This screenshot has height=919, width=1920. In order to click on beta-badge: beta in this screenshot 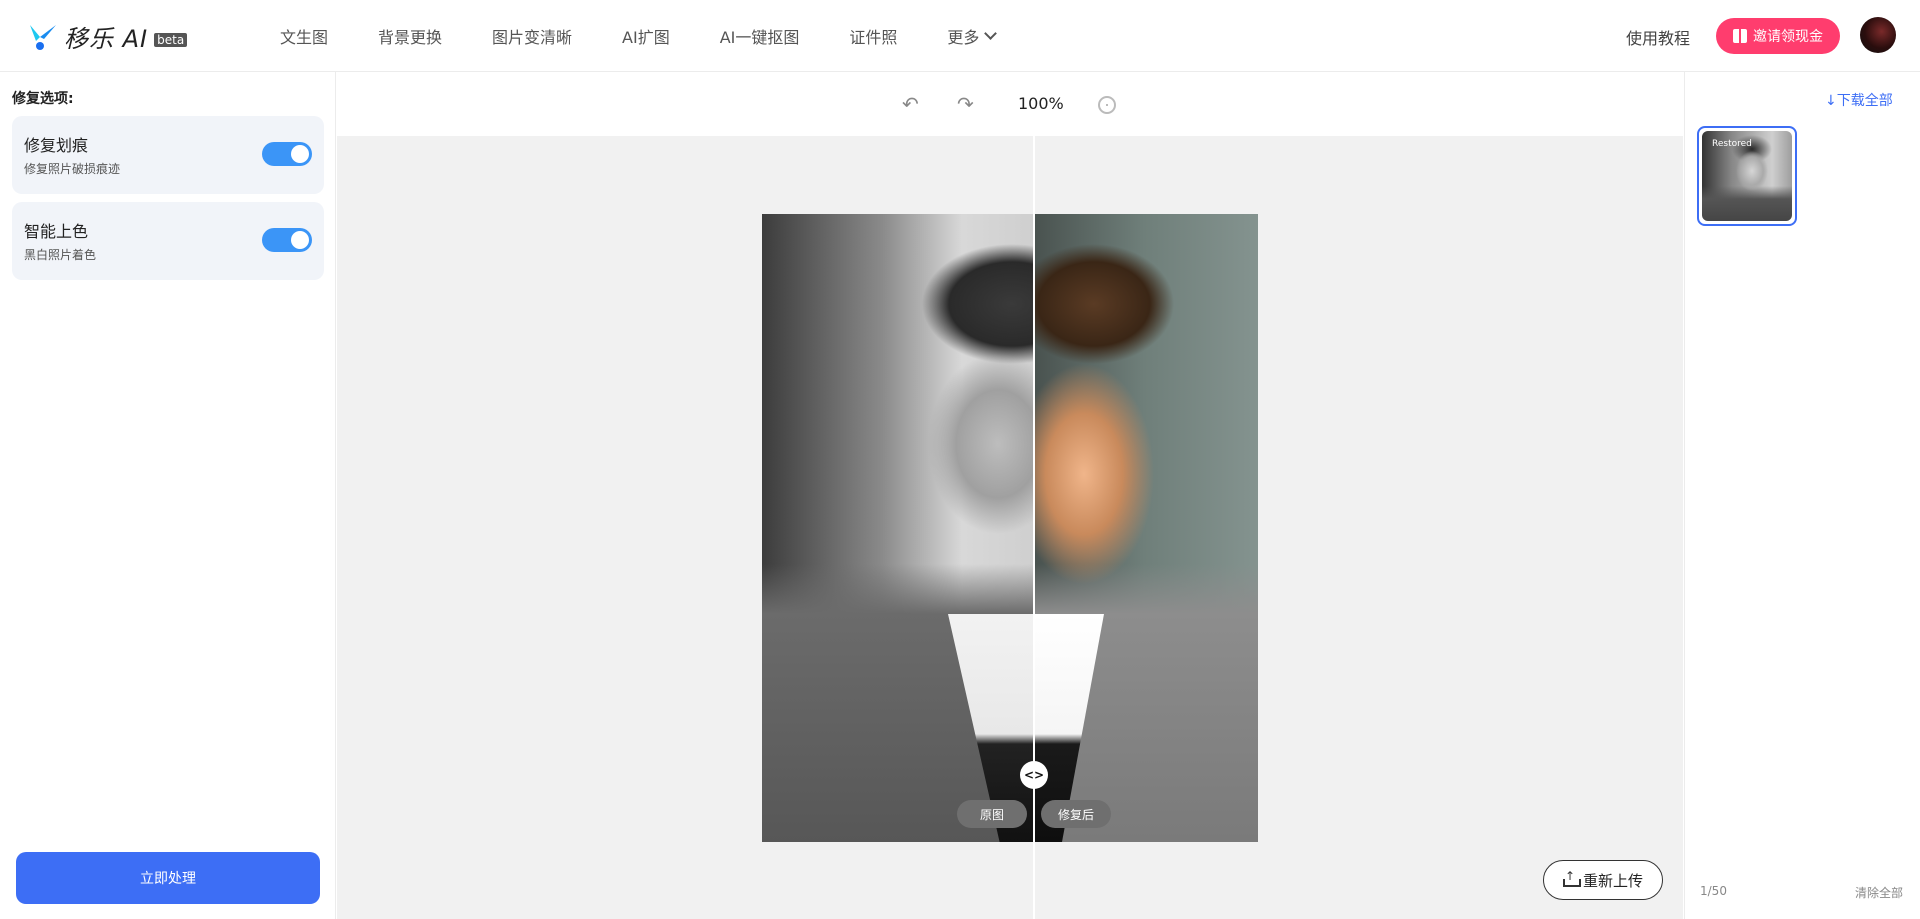, I will do `click(171, 40)`.